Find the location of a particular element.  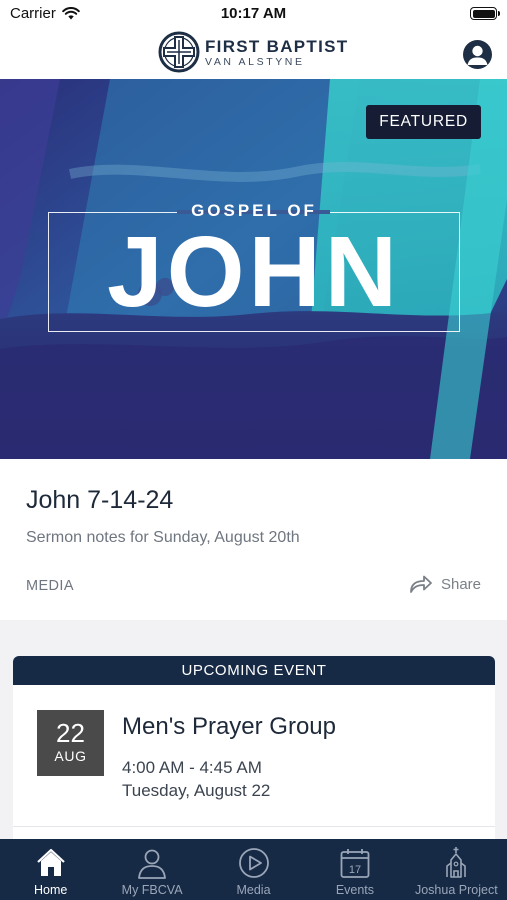

hero-title: JOHN is located at coordinates (254, 272).